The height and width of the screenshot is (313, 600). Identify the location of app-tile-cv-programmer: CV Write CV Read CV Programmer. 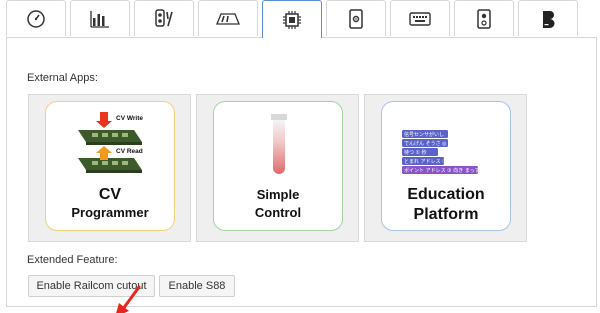
(110, 166).